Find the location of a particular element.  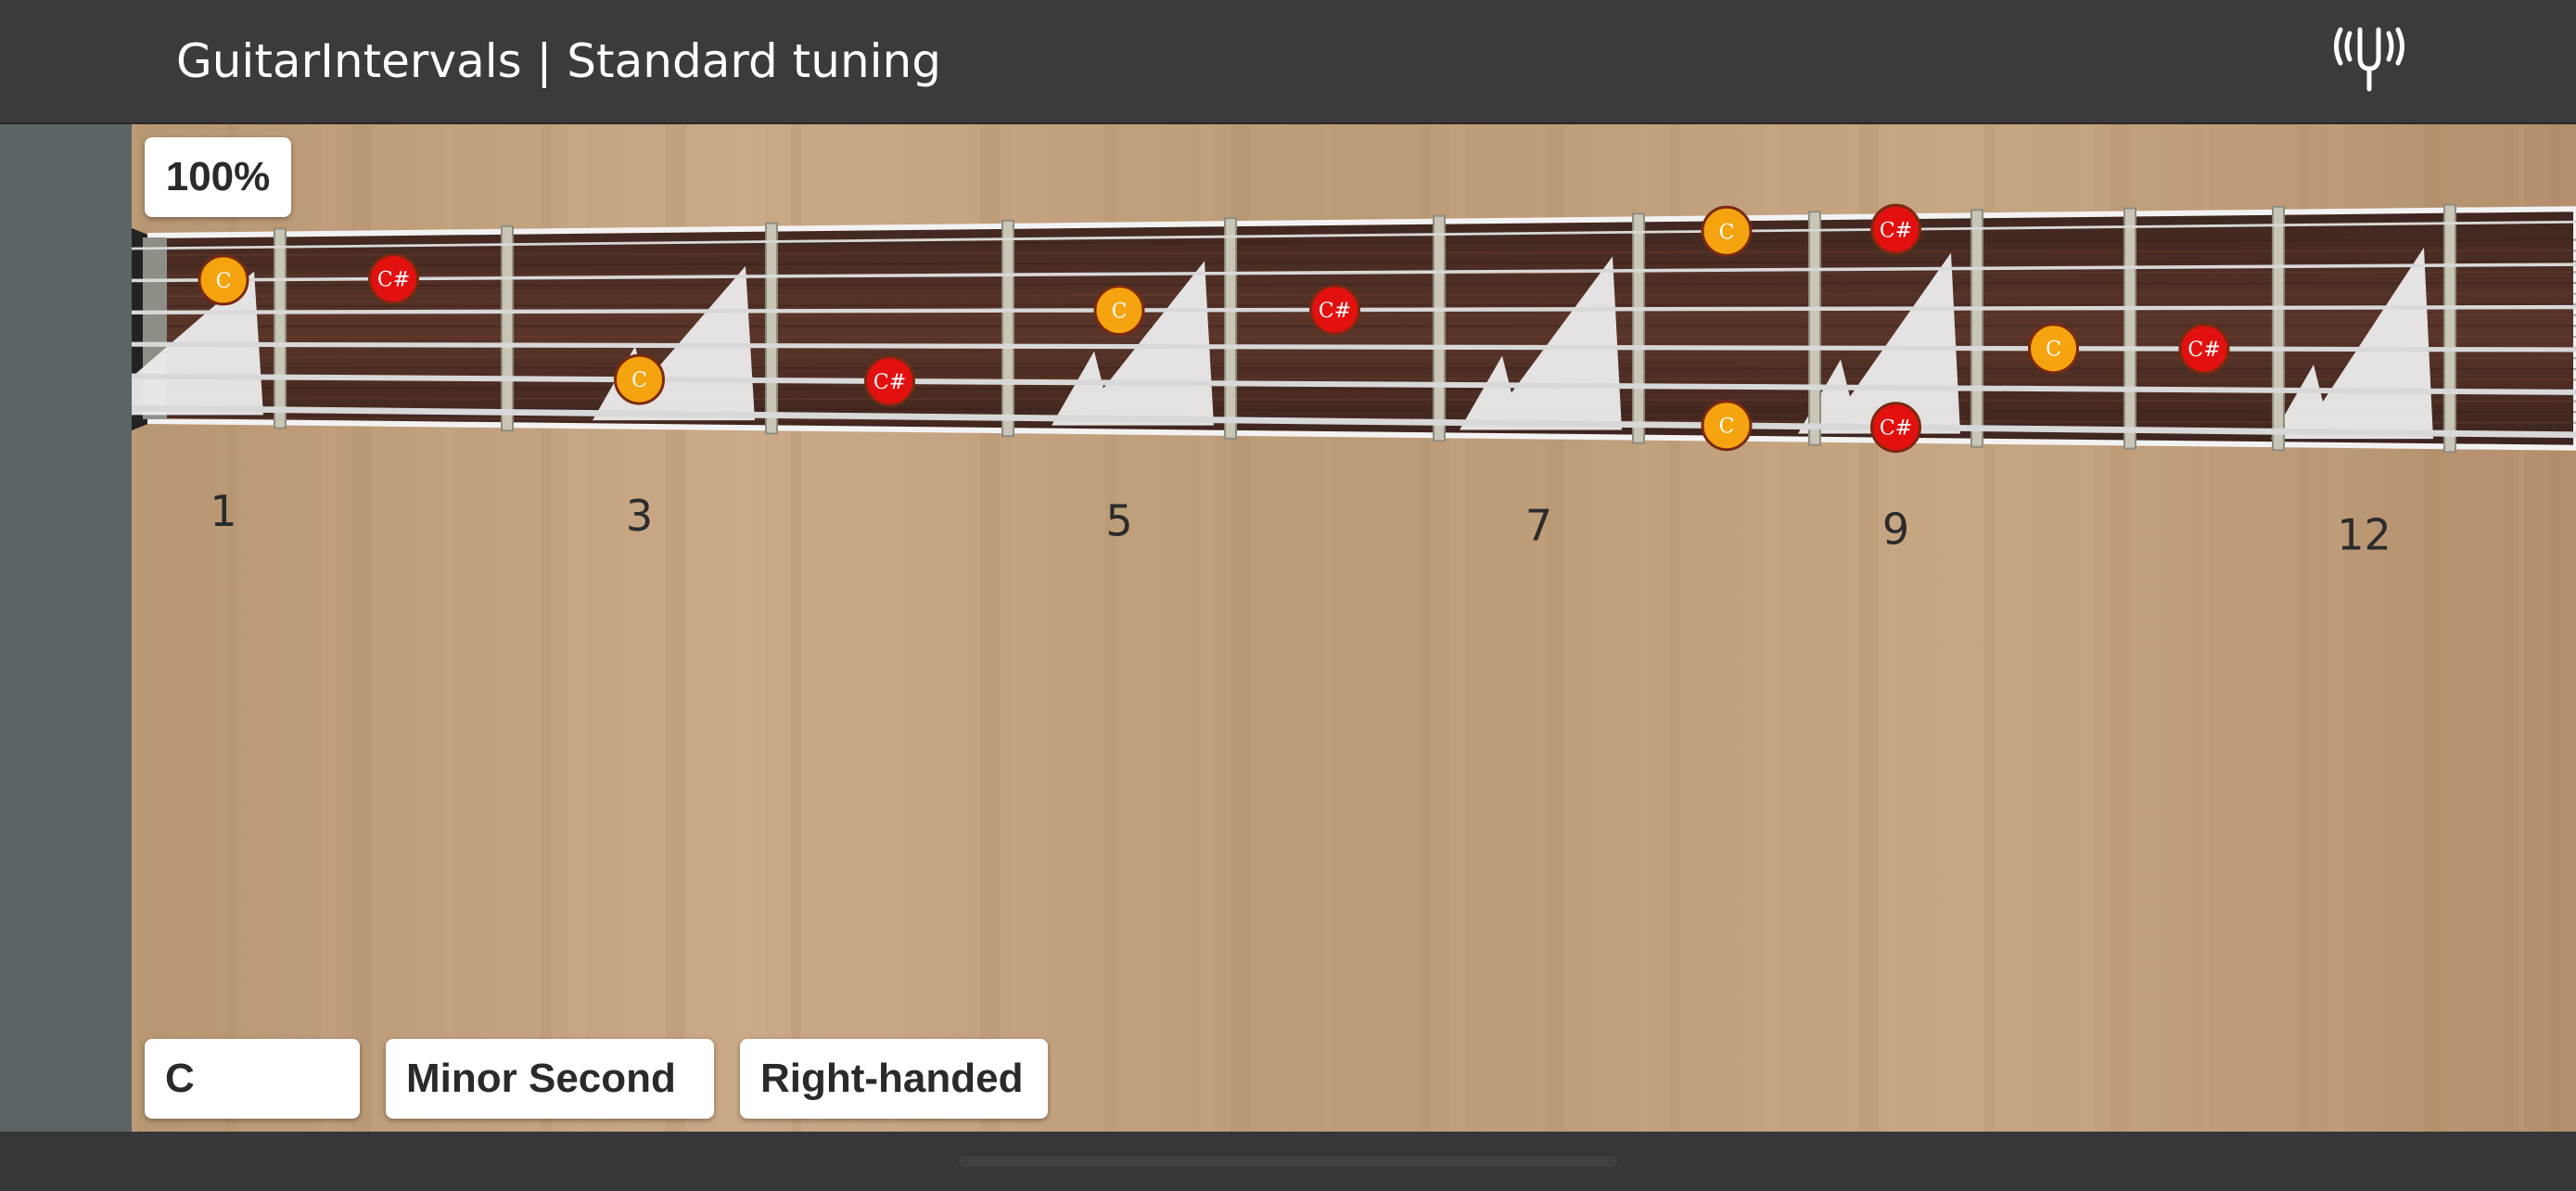

fret-number-label: 1 is located at coordinates (223, 511).